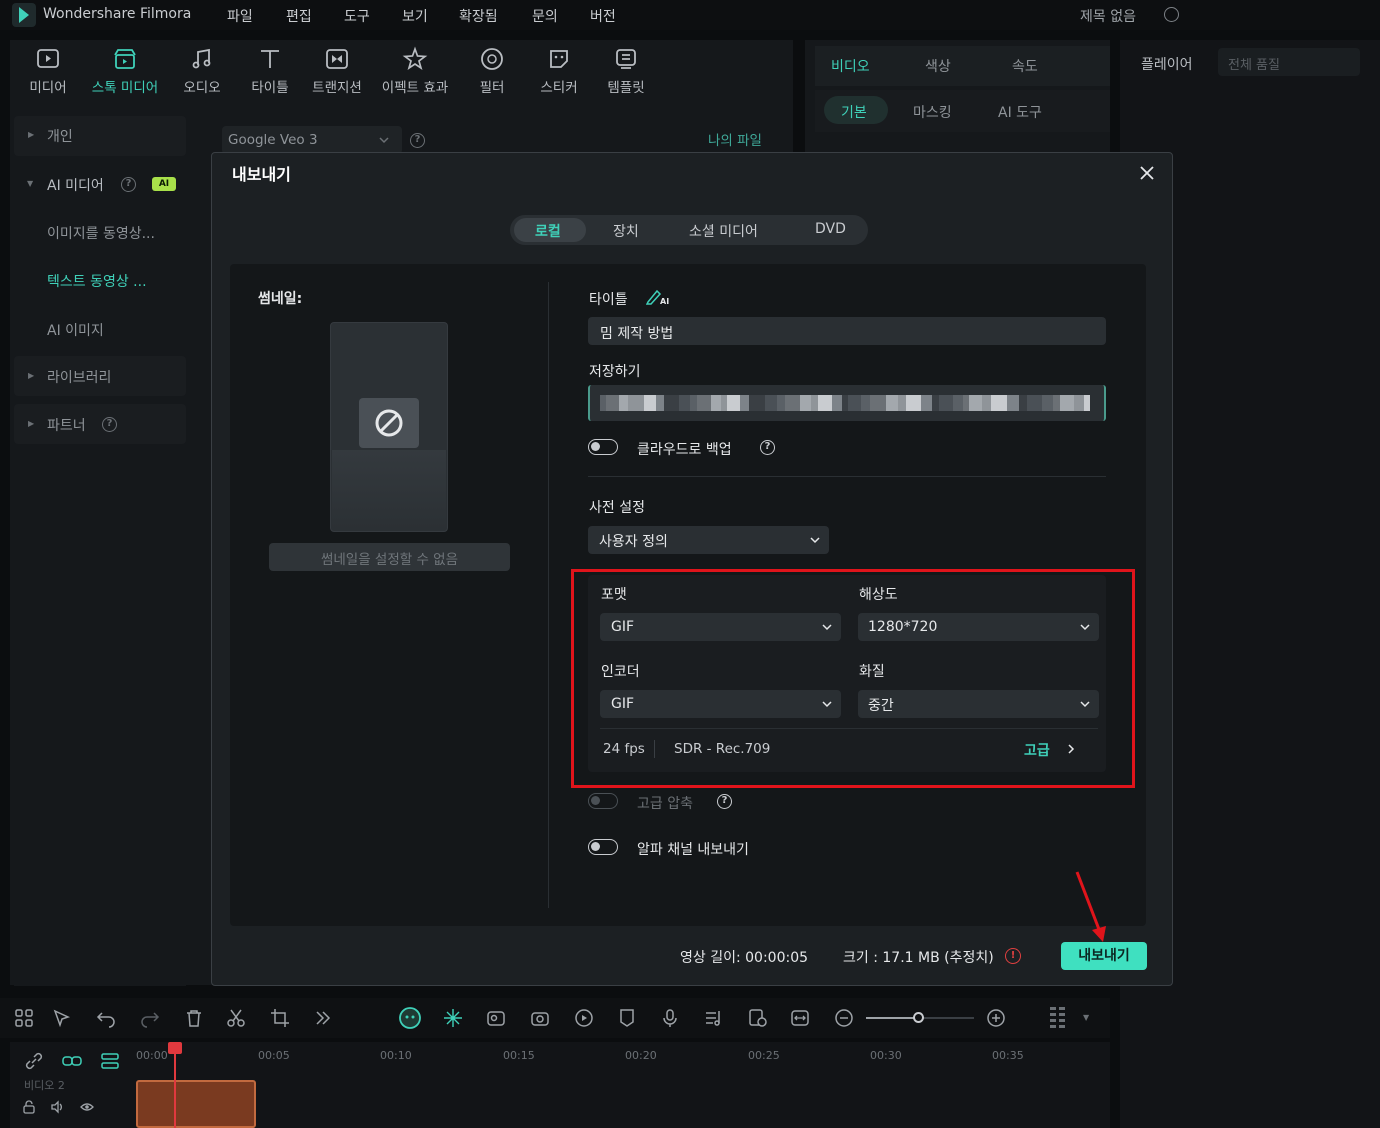 The image size is (1380, 1128). I want to click on undo-icon, so click(106, 1018).